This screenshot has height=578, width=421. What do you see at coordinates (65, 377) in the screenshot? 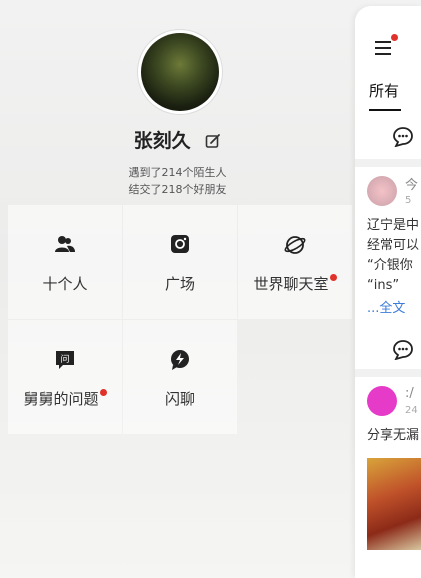
I see `menu-item-uncle-questions: 问 舅舅的问题` at bounding box center [65, 377].